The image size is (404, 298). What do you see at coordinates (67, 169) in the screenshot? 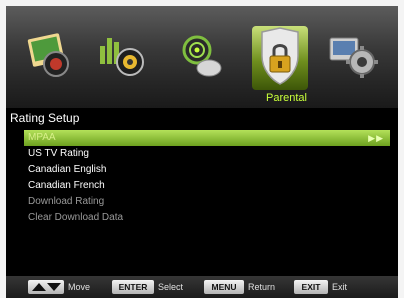
I see `menu-item-label: Canadian English` at bounding box center [67, 169].